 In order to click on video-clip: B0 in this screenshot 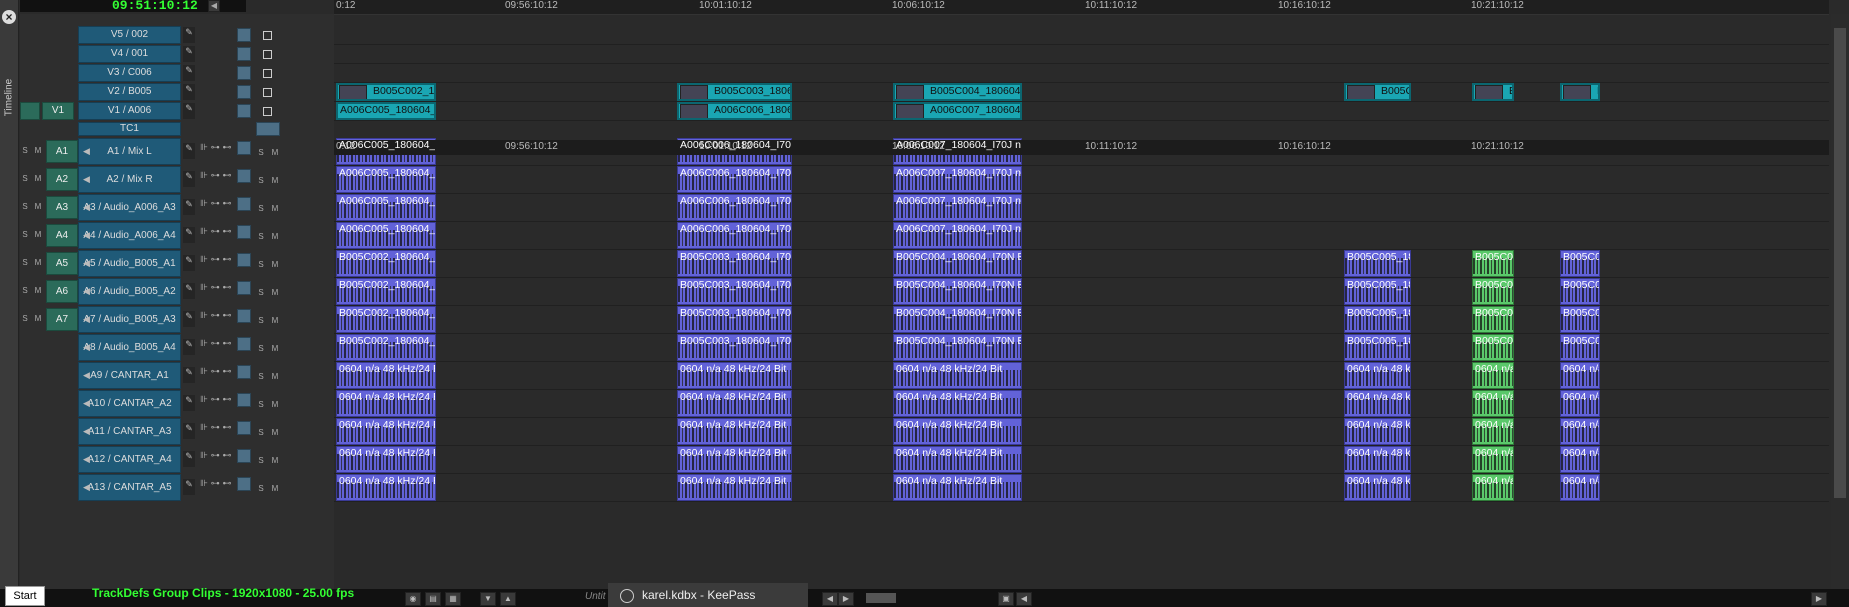, I will do `click(1580, 92)`.